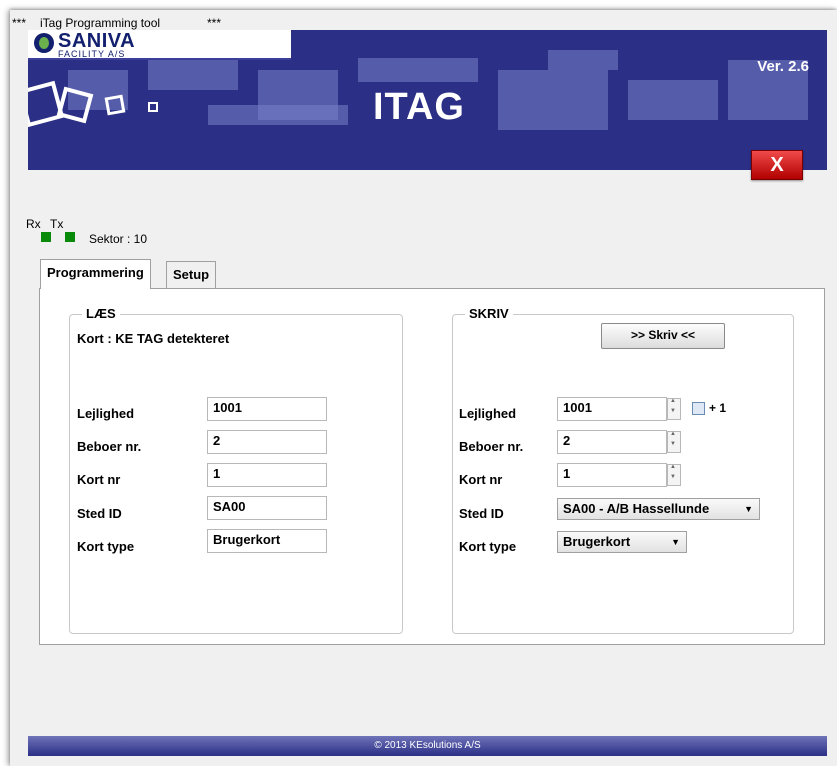  What do you see at coordinates (267, 409) in the screenshot?
I see `read-lejlighed-field: 1001` at bounding box center [267, 409].